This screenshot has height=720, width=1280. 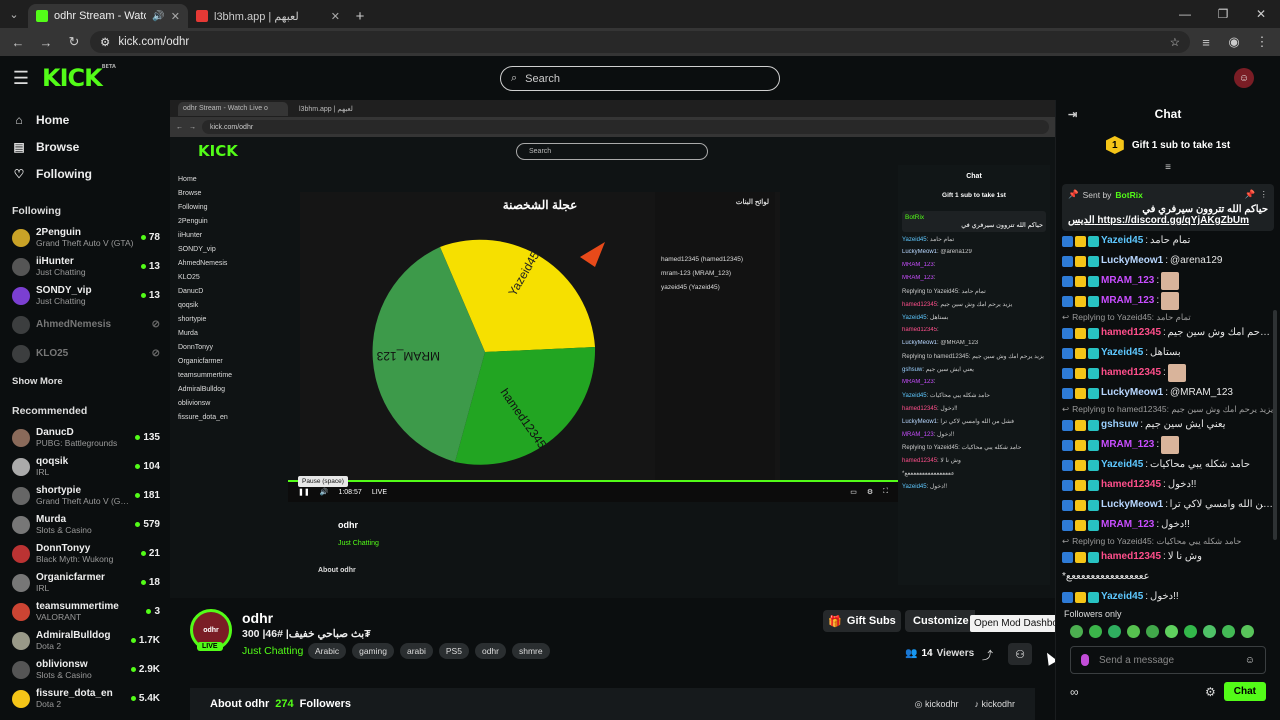 I want to click on maximize-icon: ❐, so click(x=1223, y=14).